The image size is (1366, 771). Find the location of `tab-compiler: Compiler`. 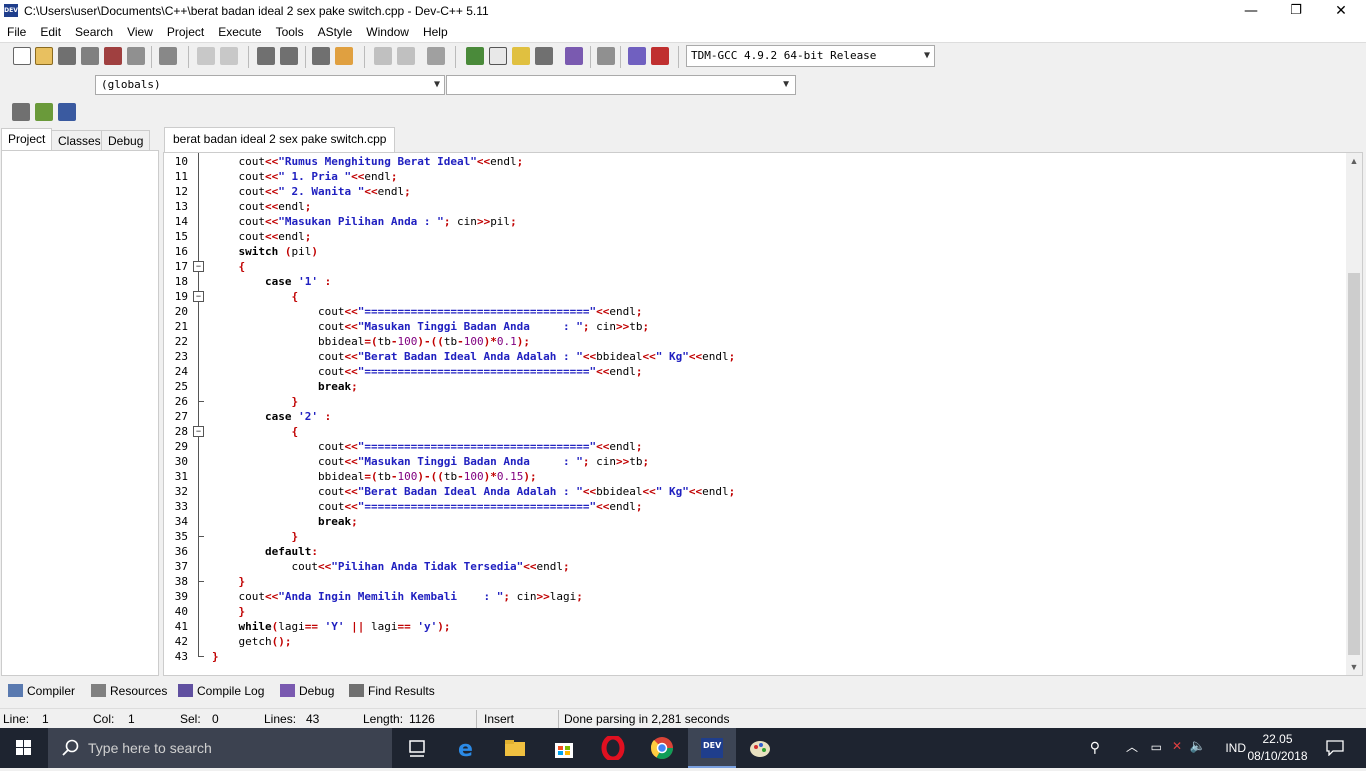

tab-compiler: Compiler is located at coordinates (41, 691).